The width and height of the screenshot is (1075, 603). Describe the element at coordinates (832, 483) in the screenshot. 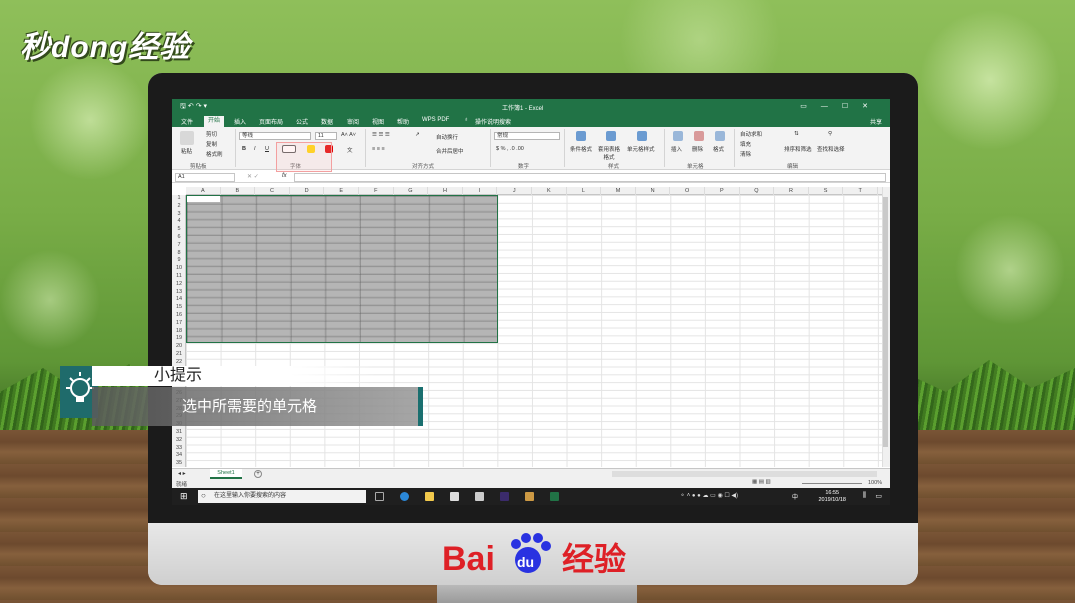

I see `zoom-slider` at that location.